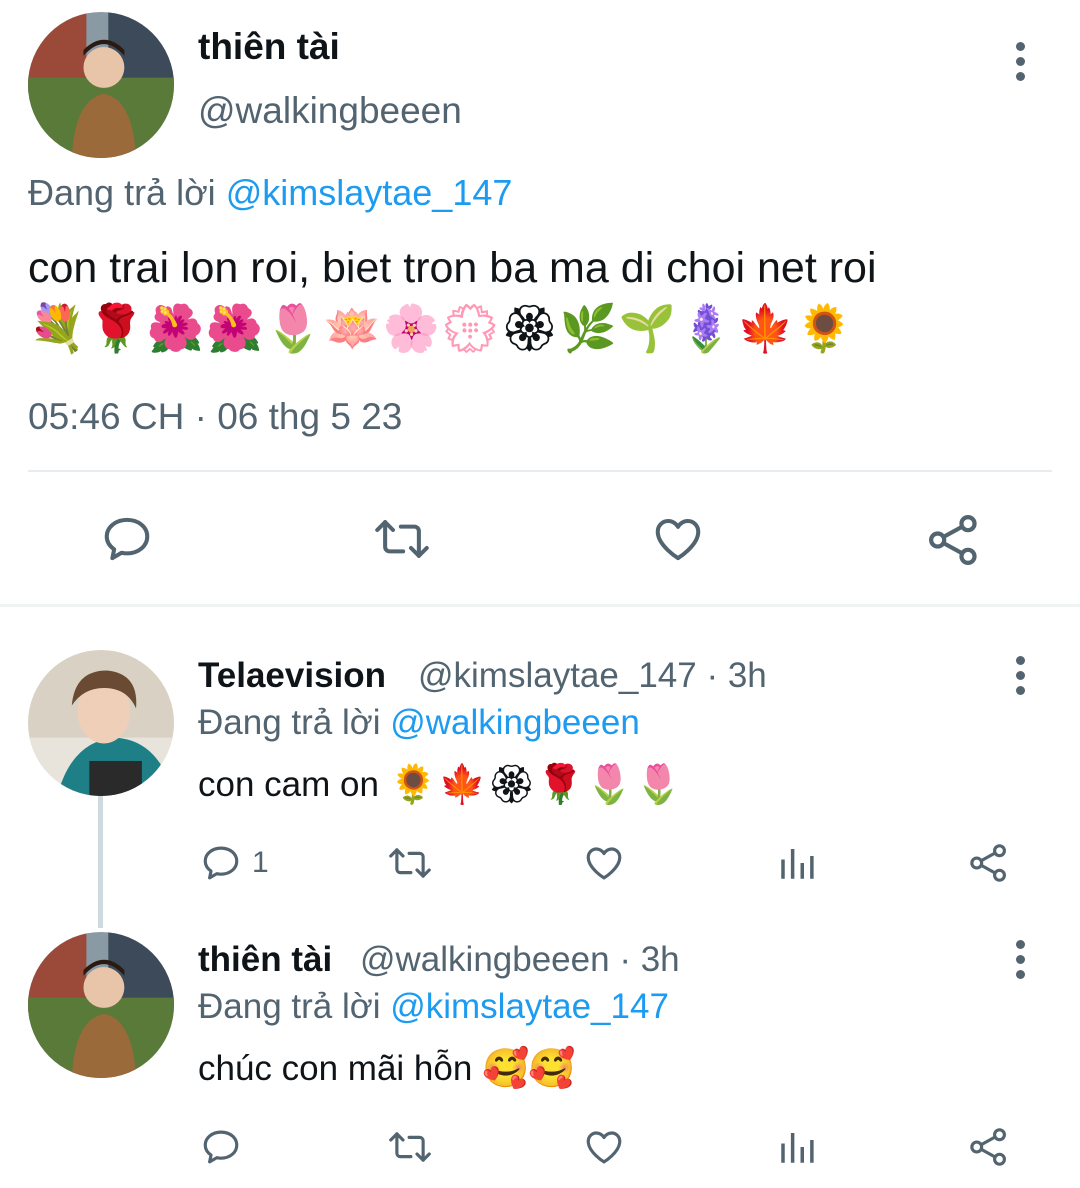 This screenshot has width=1080, height=1188. Describe the element at coordinates (260, 862) in the screenshot. I see `reply-count: 1` at that location.